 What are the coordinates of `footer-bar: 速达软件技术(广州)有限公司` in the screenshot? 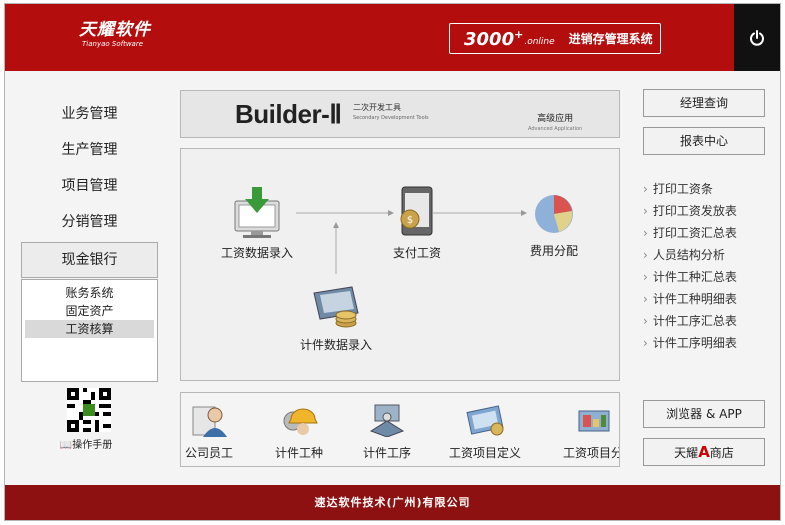 It's located at (392, 502).